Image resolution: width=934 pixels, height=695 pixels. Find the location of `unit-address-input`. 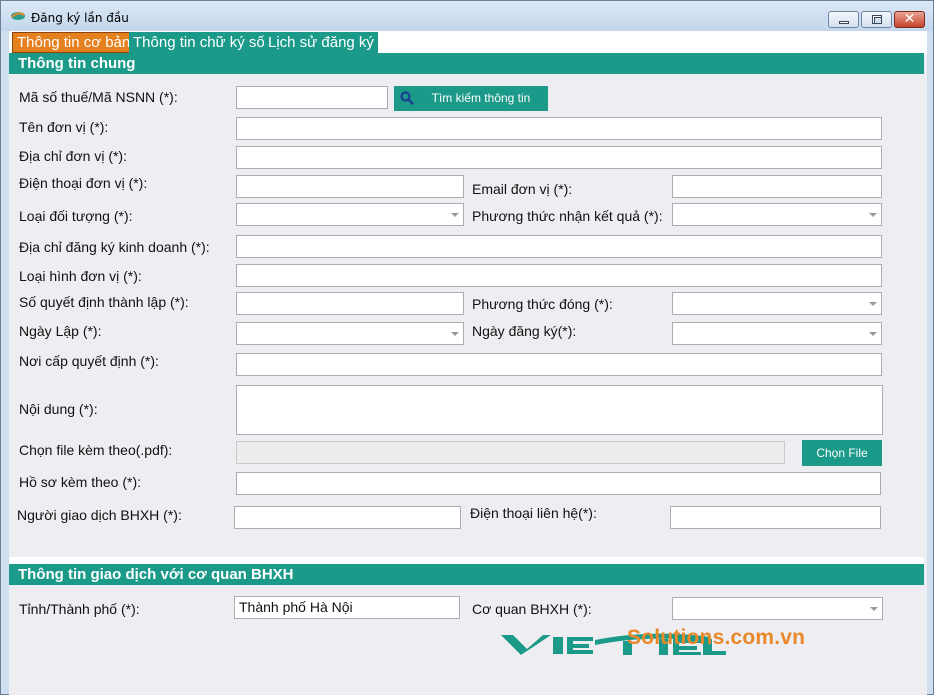

unit-address-input is located at coordinates (559, 157).